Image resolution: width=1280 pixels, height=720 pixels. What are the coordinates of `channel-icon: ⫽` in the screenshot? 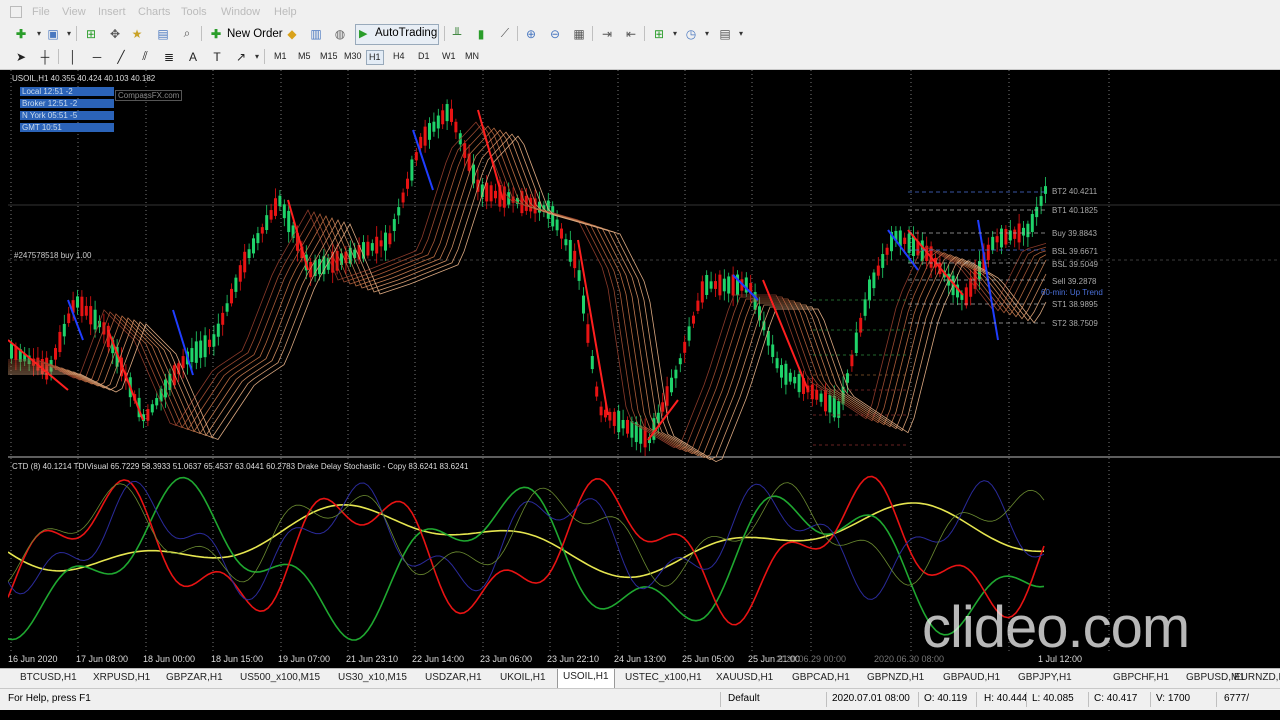 It's located at (145, 56).